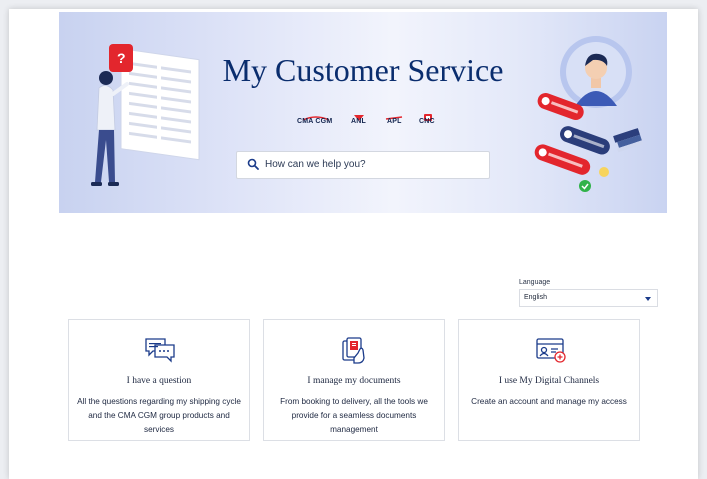 Image resolution: width=707 pixels, height=479 pixels. What do you see at coordinates (160, 350) in the screenshot?
I see `chat-question-icon` at bounding box center [160, 350].